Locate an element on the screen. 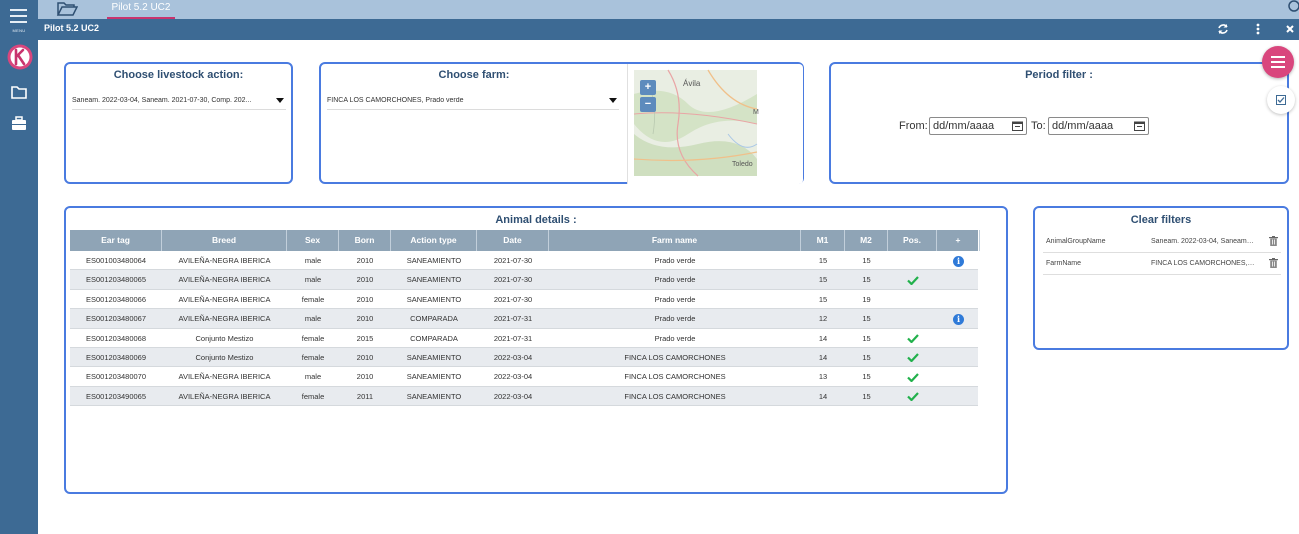  circle-icon is located at coordinates (1292, 7).